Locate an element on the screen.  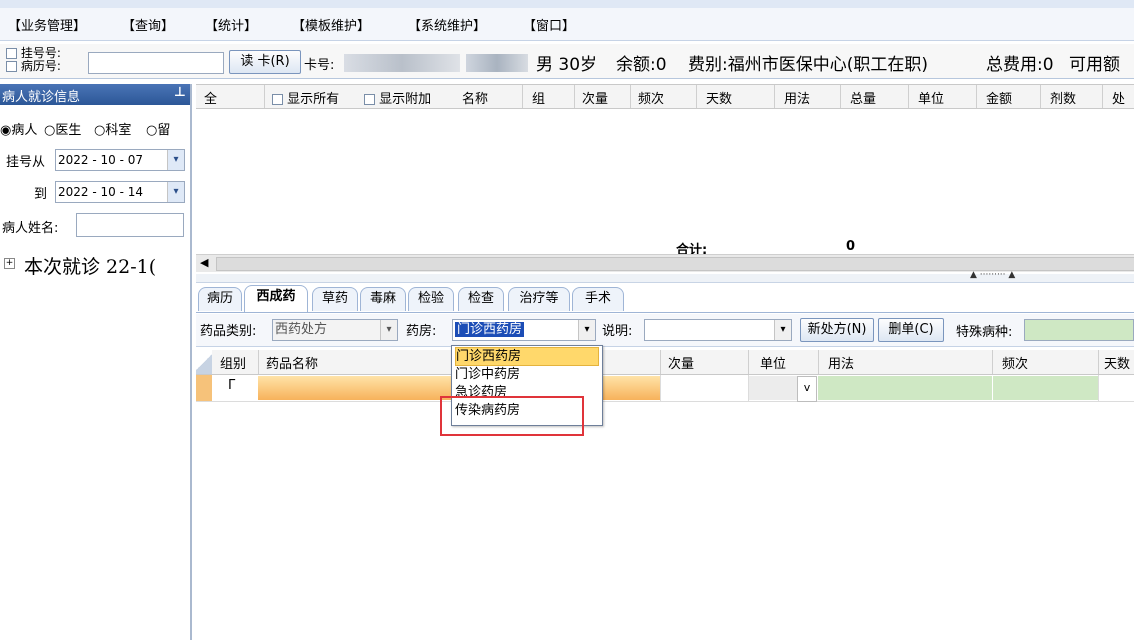
pharmacy-select: 门诊西药房 ▾ is located at coordinates (524, 330).